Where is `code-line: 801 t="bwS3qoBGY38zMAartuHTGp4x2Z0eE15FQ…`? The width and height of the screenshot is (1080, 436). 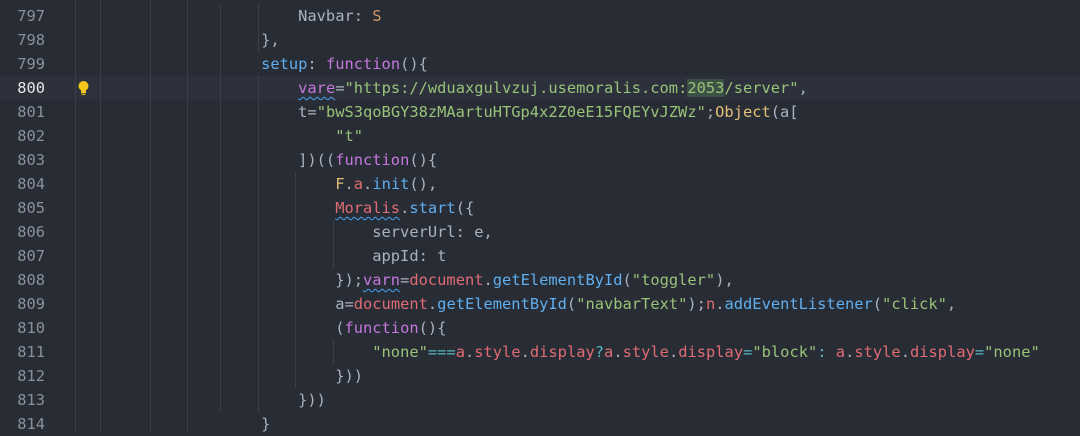 code-line: 801 t="bwS3qoBGY38zMAartuHTGp4x2Z0eE15FQ… is located at coordinates (540, 112).